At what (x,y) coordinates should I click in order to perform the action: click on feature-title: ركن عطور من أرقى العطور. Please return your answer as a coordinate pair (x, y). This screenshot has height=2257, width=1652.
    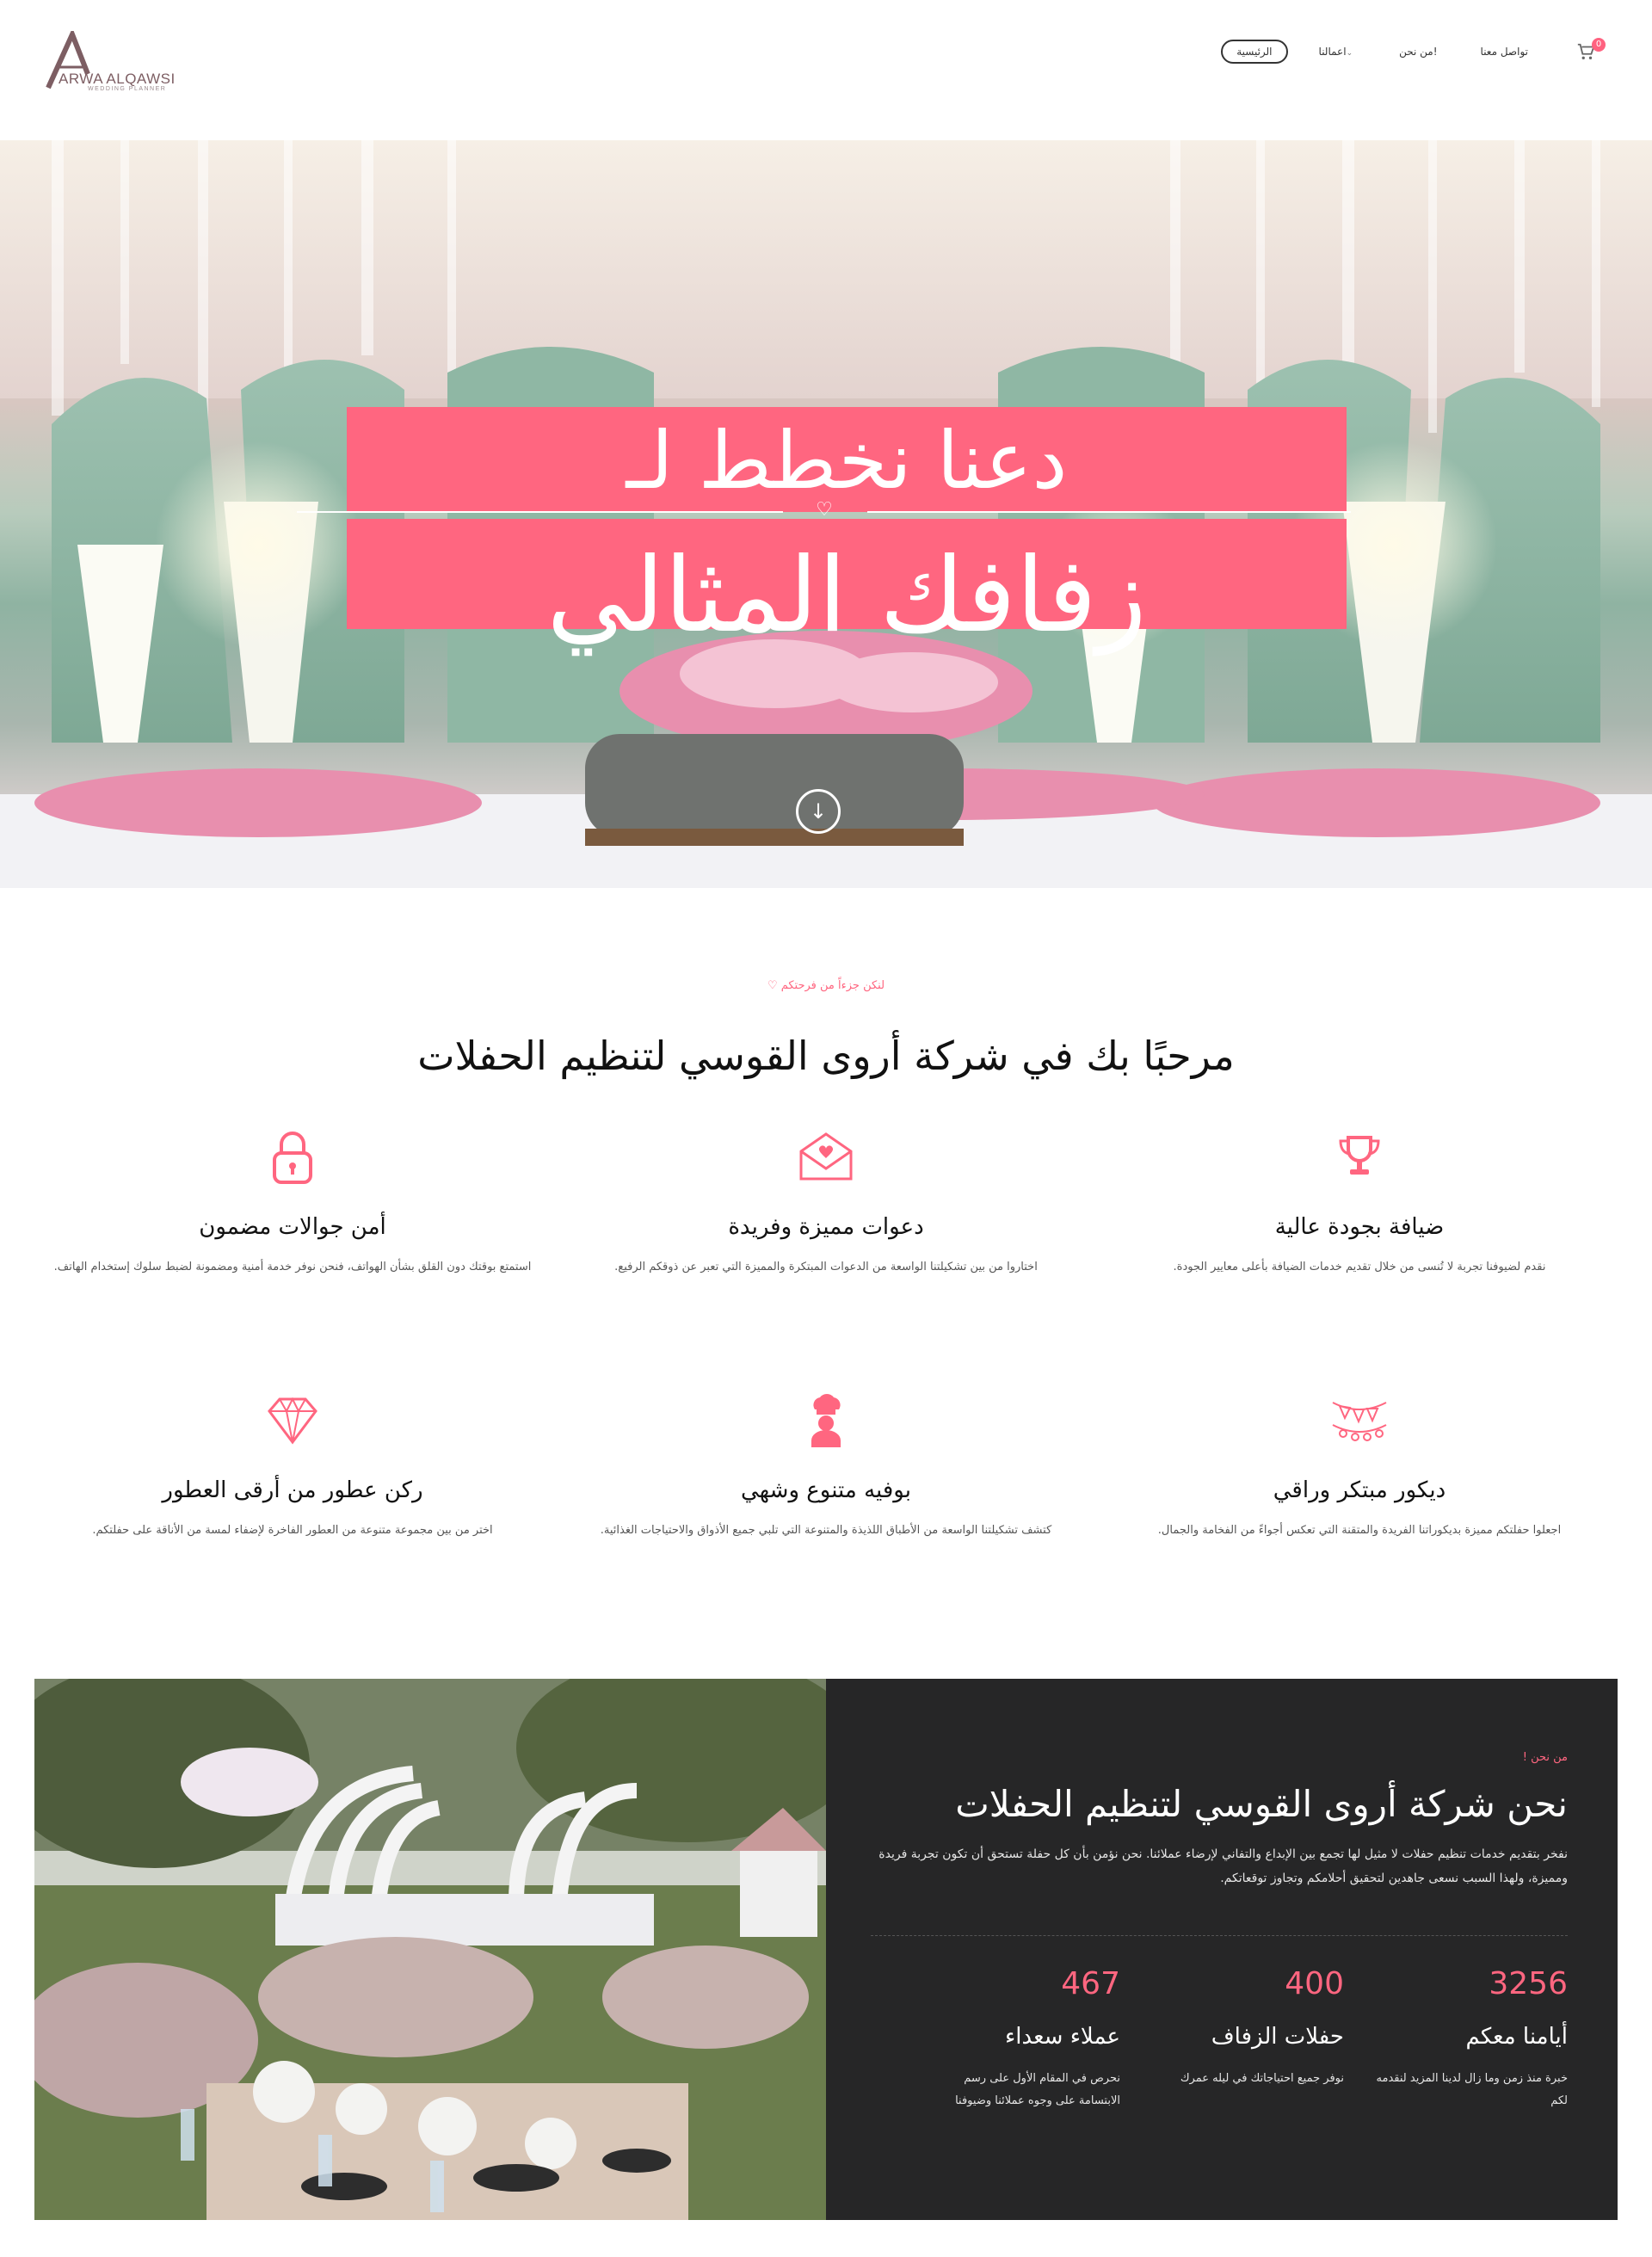
    Looking at the image, I should click on (292, 1490).